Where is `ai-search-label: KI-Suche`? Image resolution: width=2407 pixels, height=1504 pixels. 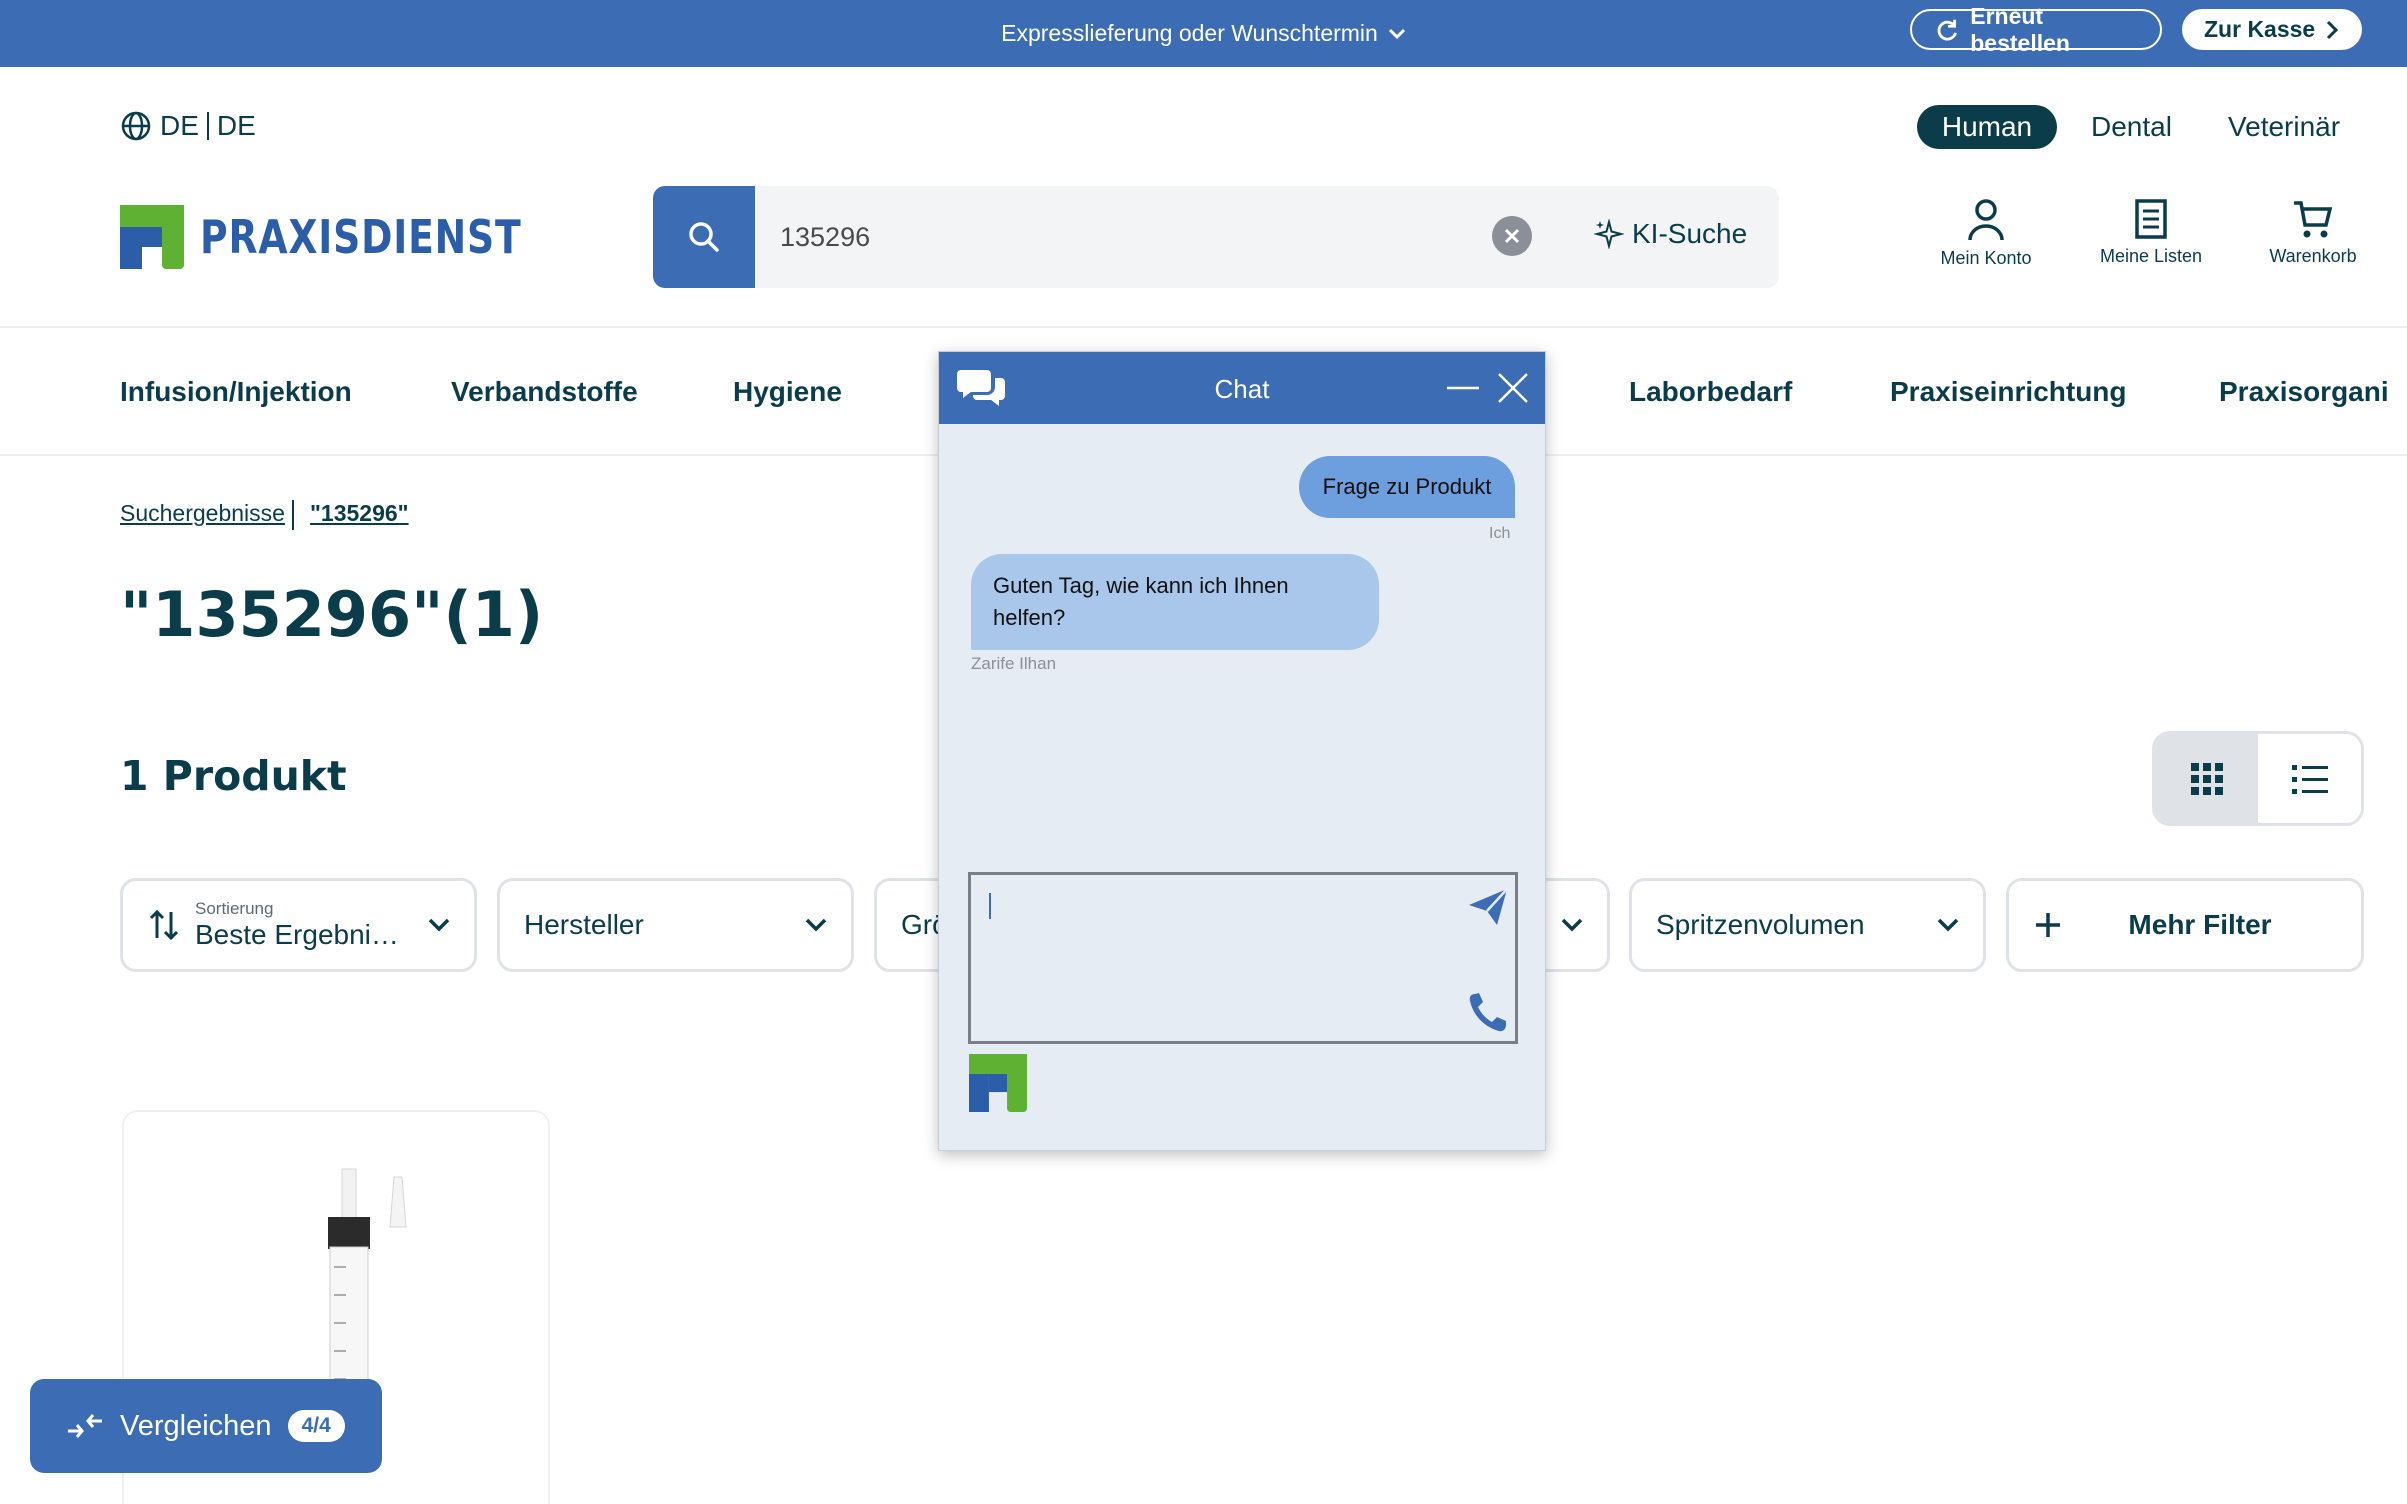 ai-search-label: KI-Suche is located at coordinates (1690, 233).